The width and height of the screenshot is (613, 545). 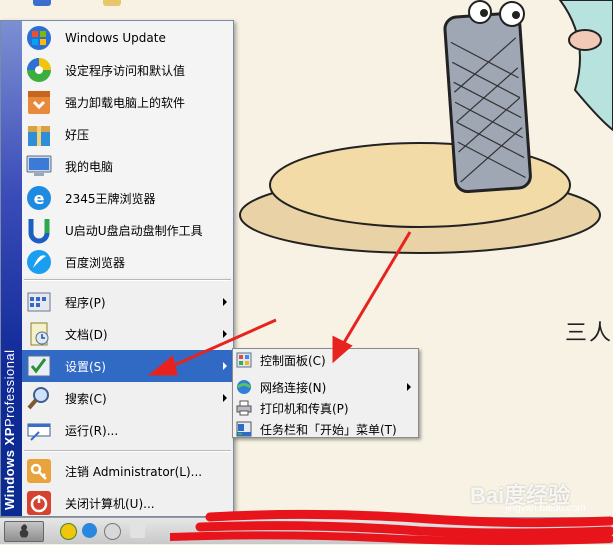 I want to click on power-icon, so click(x=39, y=503).